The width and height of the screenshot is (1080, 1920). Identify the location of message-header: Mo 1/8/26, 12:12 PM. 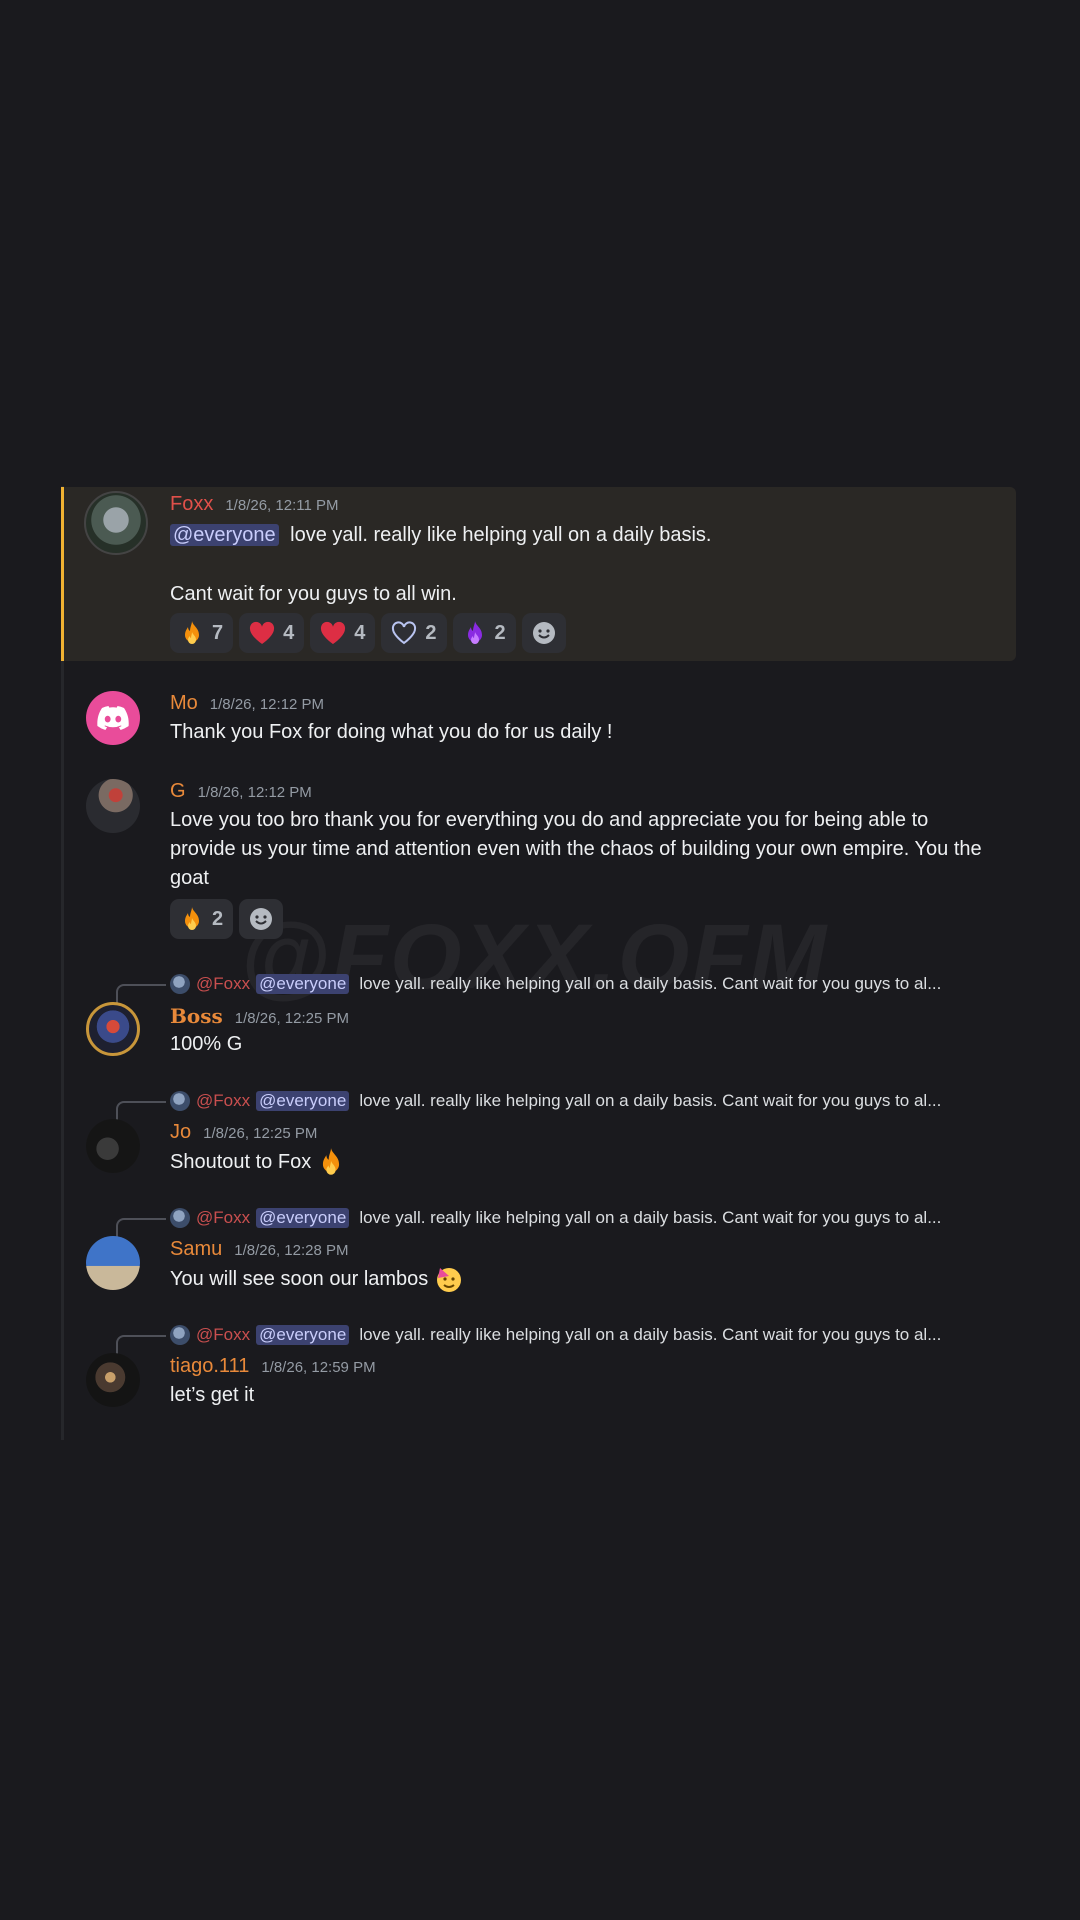
(247, 703).